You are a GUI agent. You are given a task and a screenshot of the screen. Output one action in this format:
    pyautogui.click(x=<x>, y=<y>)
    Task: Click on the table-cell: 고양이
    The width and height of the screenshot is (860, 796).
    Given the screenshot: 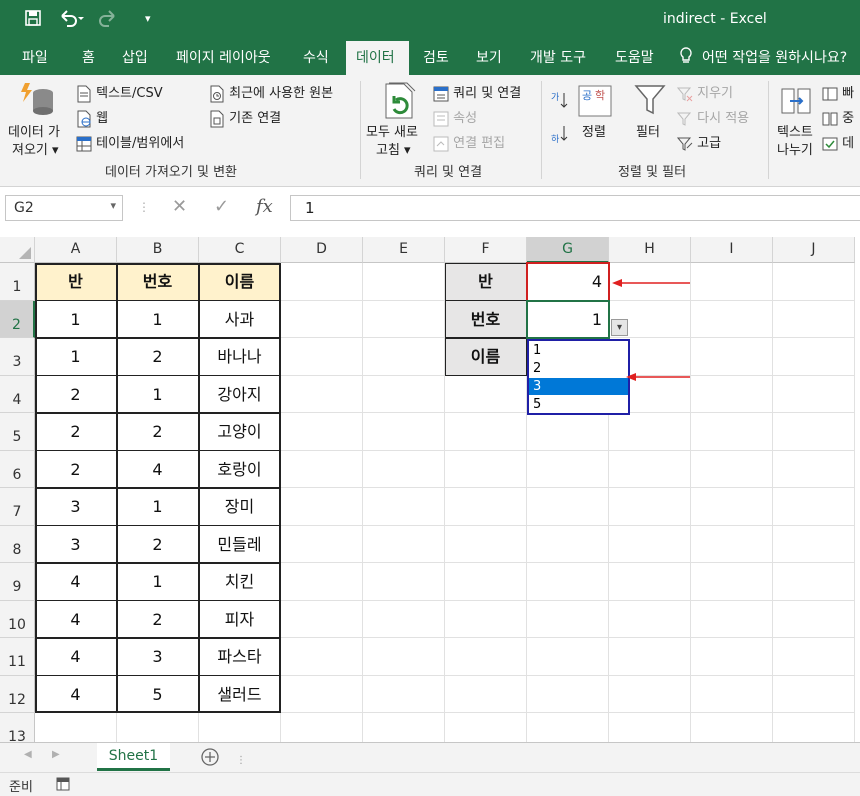 What is the action you would take?
    pyautogui.click(x=240, y=432)
    